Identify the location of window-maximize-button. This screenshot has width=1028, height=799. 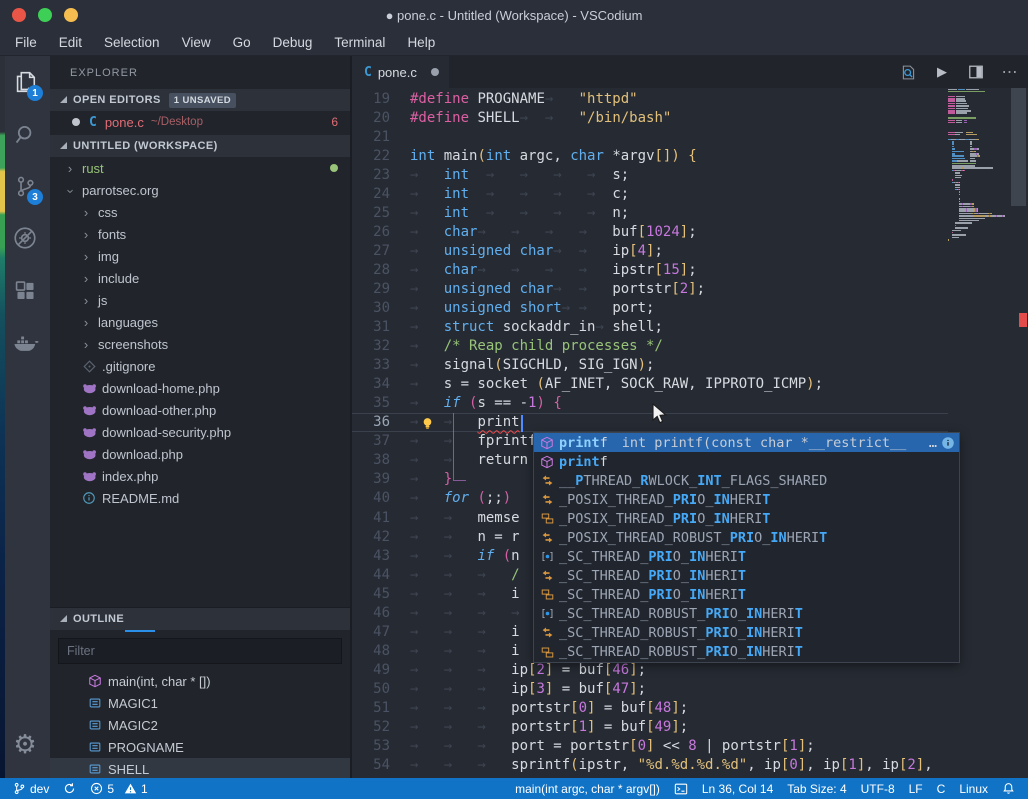
(45, 15).